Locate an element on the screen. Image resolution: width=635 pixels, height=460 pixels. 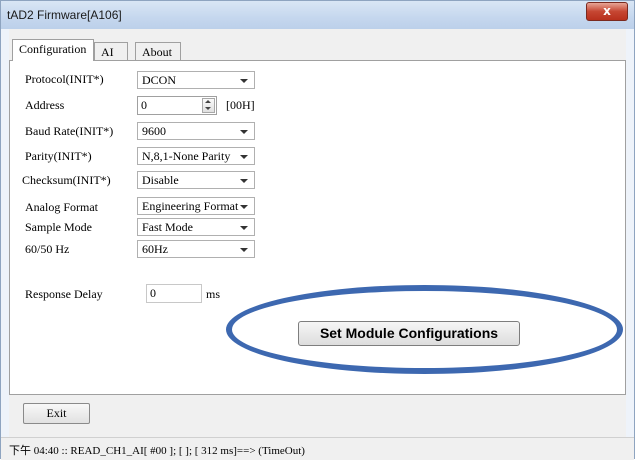
address-spinner is located at coordinates (208, 105).